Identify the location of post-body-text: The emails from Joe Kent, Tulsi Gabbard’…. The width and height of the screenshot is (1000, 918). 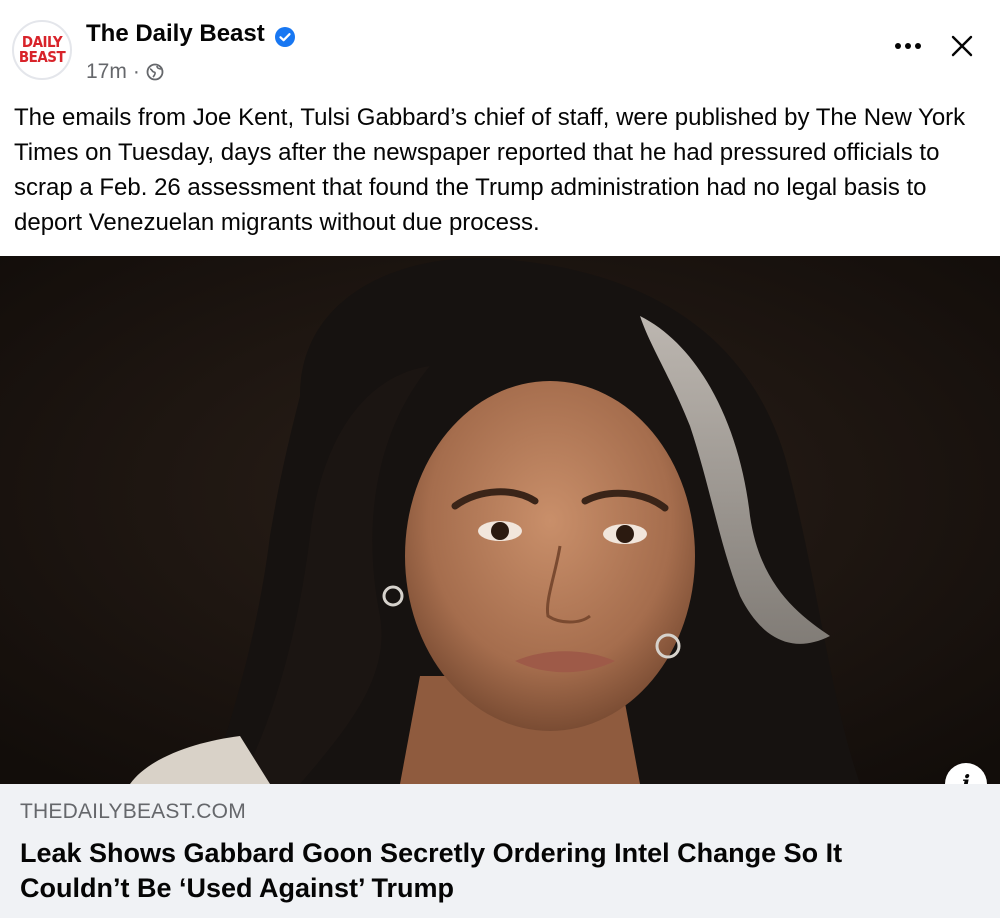
(490, 170).